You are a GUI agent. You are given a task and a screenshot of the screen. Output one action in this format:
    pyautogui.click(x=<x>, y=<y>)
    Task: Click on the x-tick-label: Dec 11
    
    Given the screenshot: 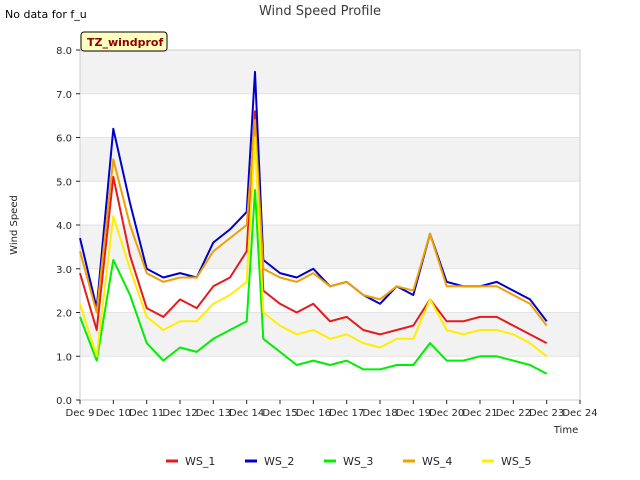 What is the action you would take?
    pyautogui.click(x=146, y=413)
    